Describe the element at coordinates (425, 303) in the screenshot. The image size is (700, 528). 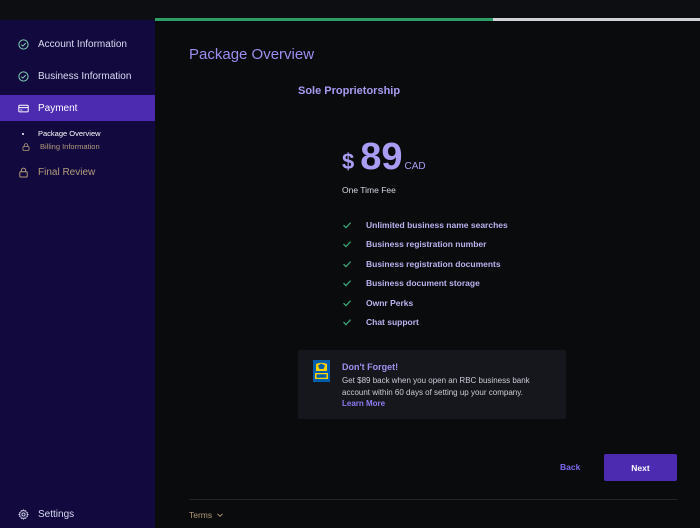
I see `feature-item: Ownr Perks` at that location.